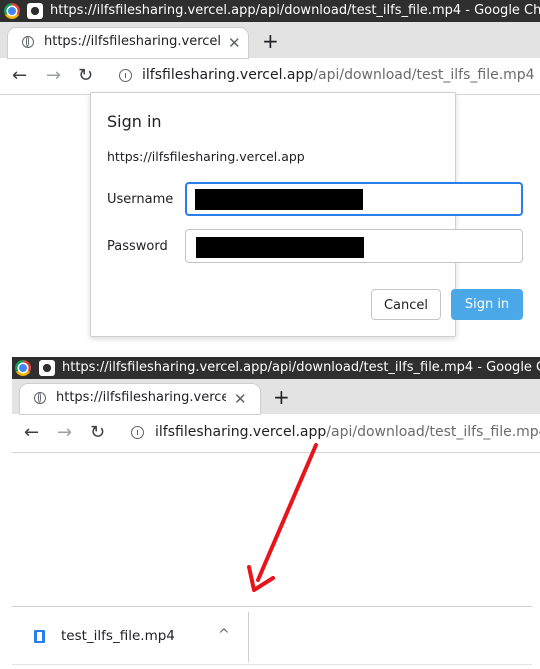 Image resolution: width=540 pixels, height=669 pixels. I want to click on arrow-shaft, so click(287, 512).